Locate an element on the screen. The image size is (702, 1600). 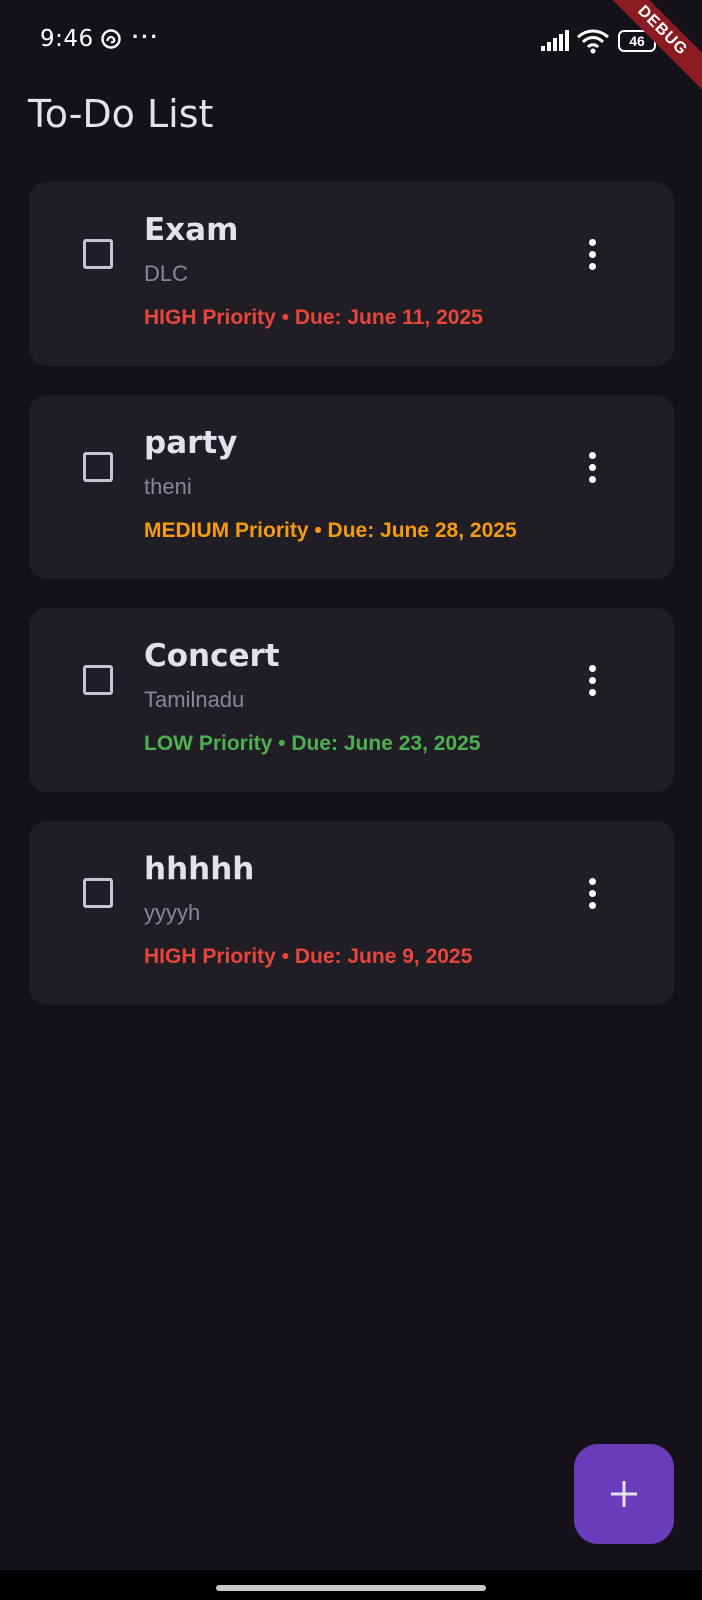
task-title: hhhhh is located at coordinates (199, 869).